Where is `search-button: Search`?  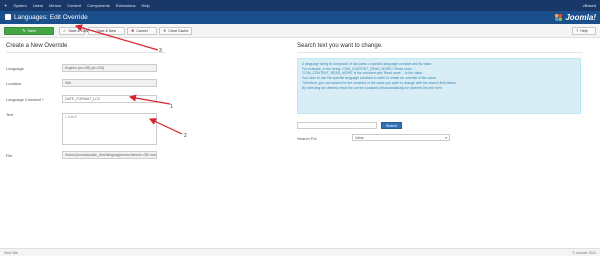
search-button: Search is located at coordinates (391, 125).